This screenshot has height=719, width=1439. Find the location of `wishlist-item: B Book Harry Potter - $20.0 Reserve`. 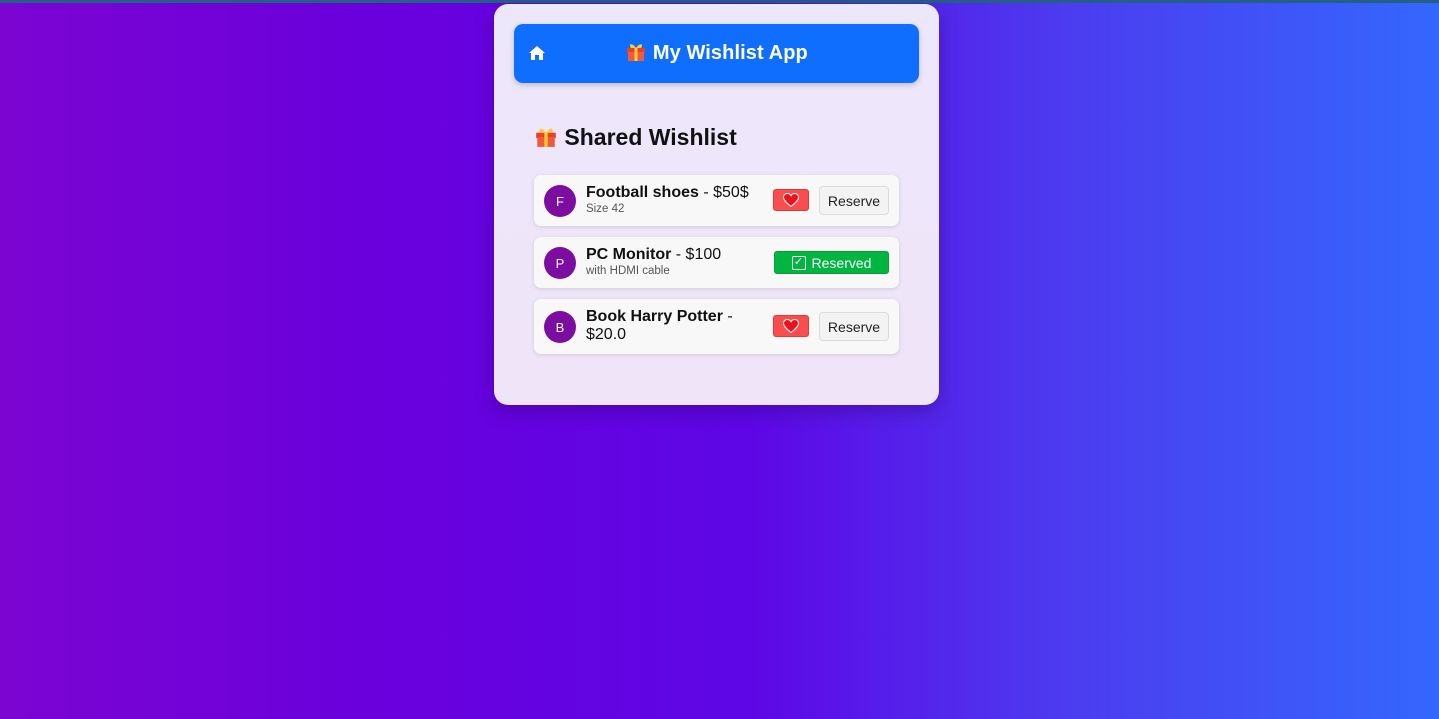

wishlist-item: B Book Harry Potter - $20.0 Reserve is located at coordinates (716, 326).